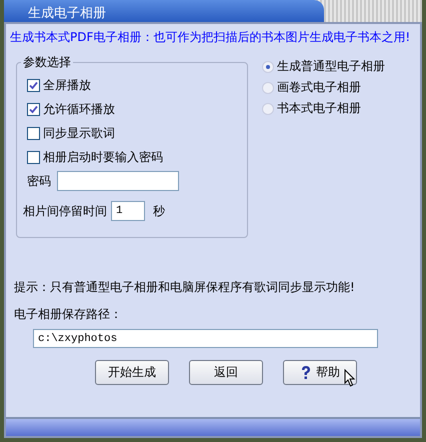  What do you see at coordinates (226, 372) in the screenshot?
I see `dialog-button: 返回` at bounding box center [226, 372].